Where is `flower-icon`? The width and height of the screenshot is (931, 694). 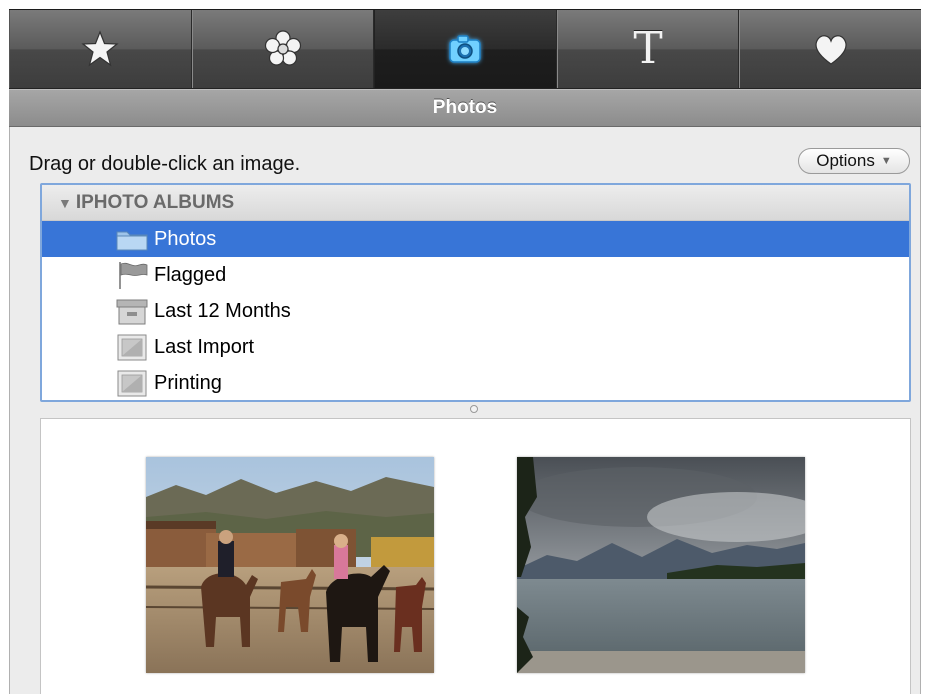
flower-icon is located at coordinates (282, 48).